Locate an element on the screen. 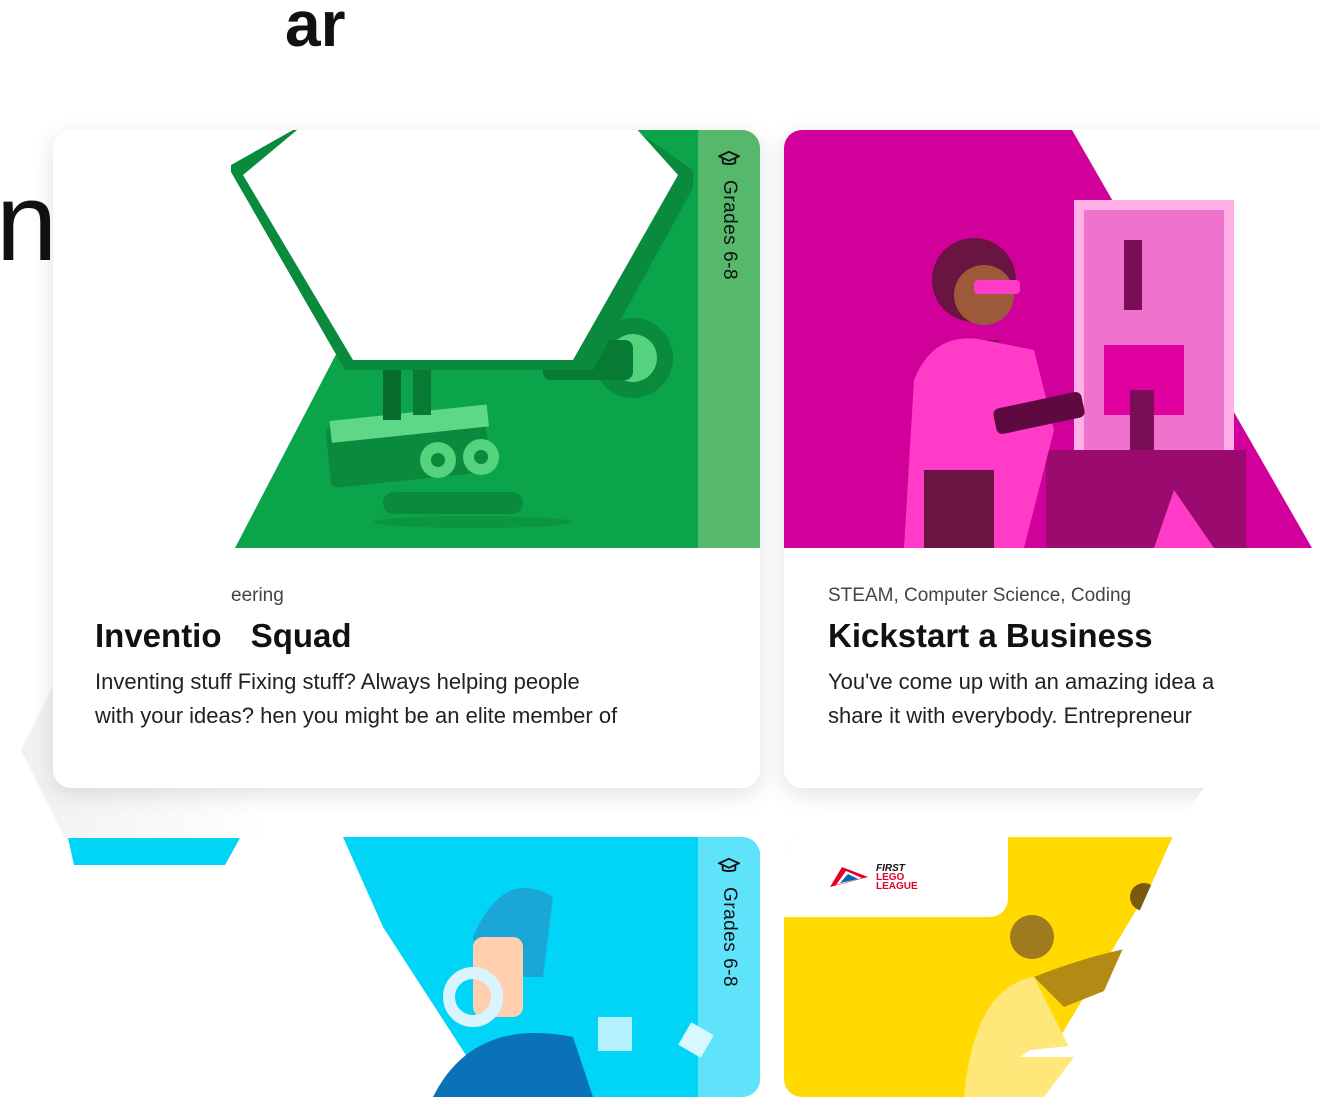 The width and height of the screenshot is (1320, 1097). page-heading-fragment-left: n is located at coordinates (29, 222).